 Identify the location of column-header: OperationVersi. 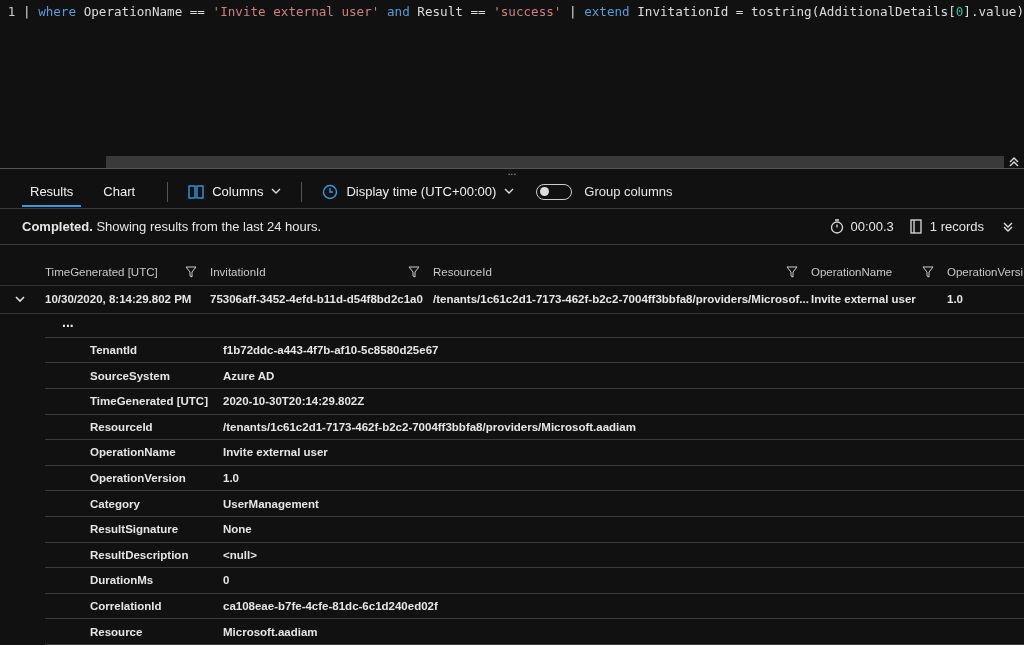
(985, 271).